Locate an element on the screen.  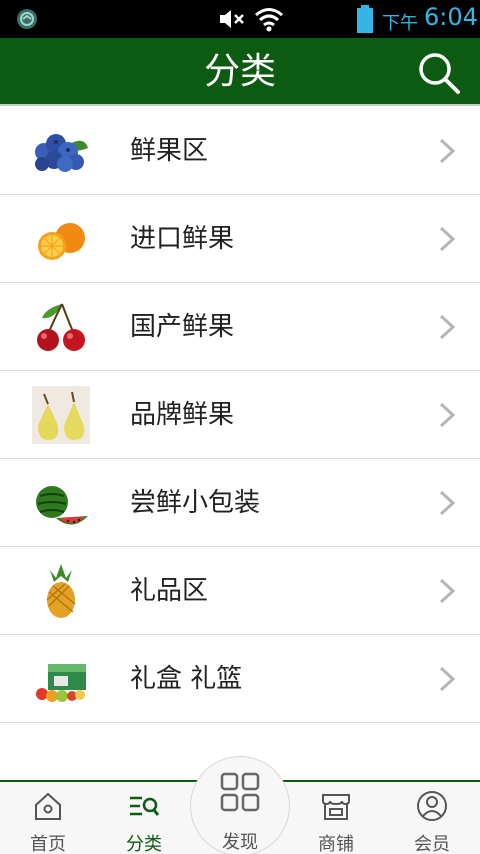
category-label: 进口鲜果 is located at coordinates (182, 239).